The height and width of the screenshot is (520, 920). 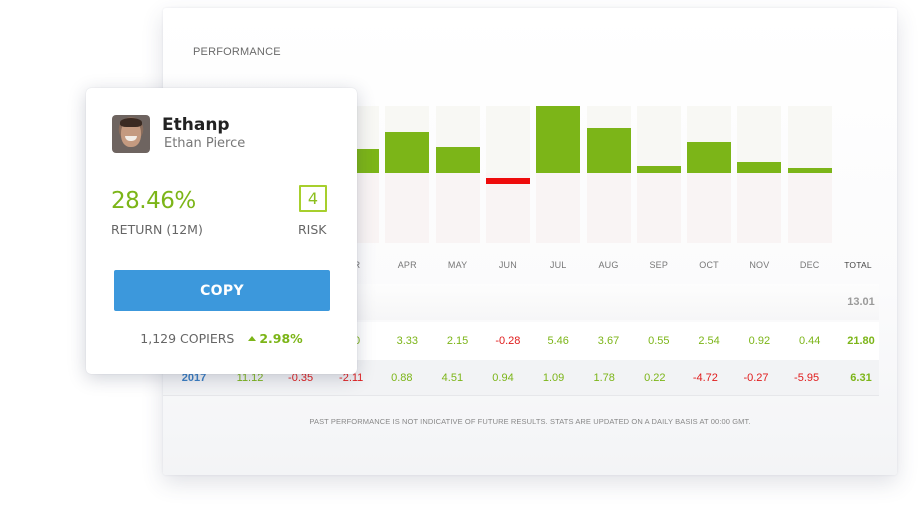 I want to click on month-label: DEC, so click(x=809, y=265).